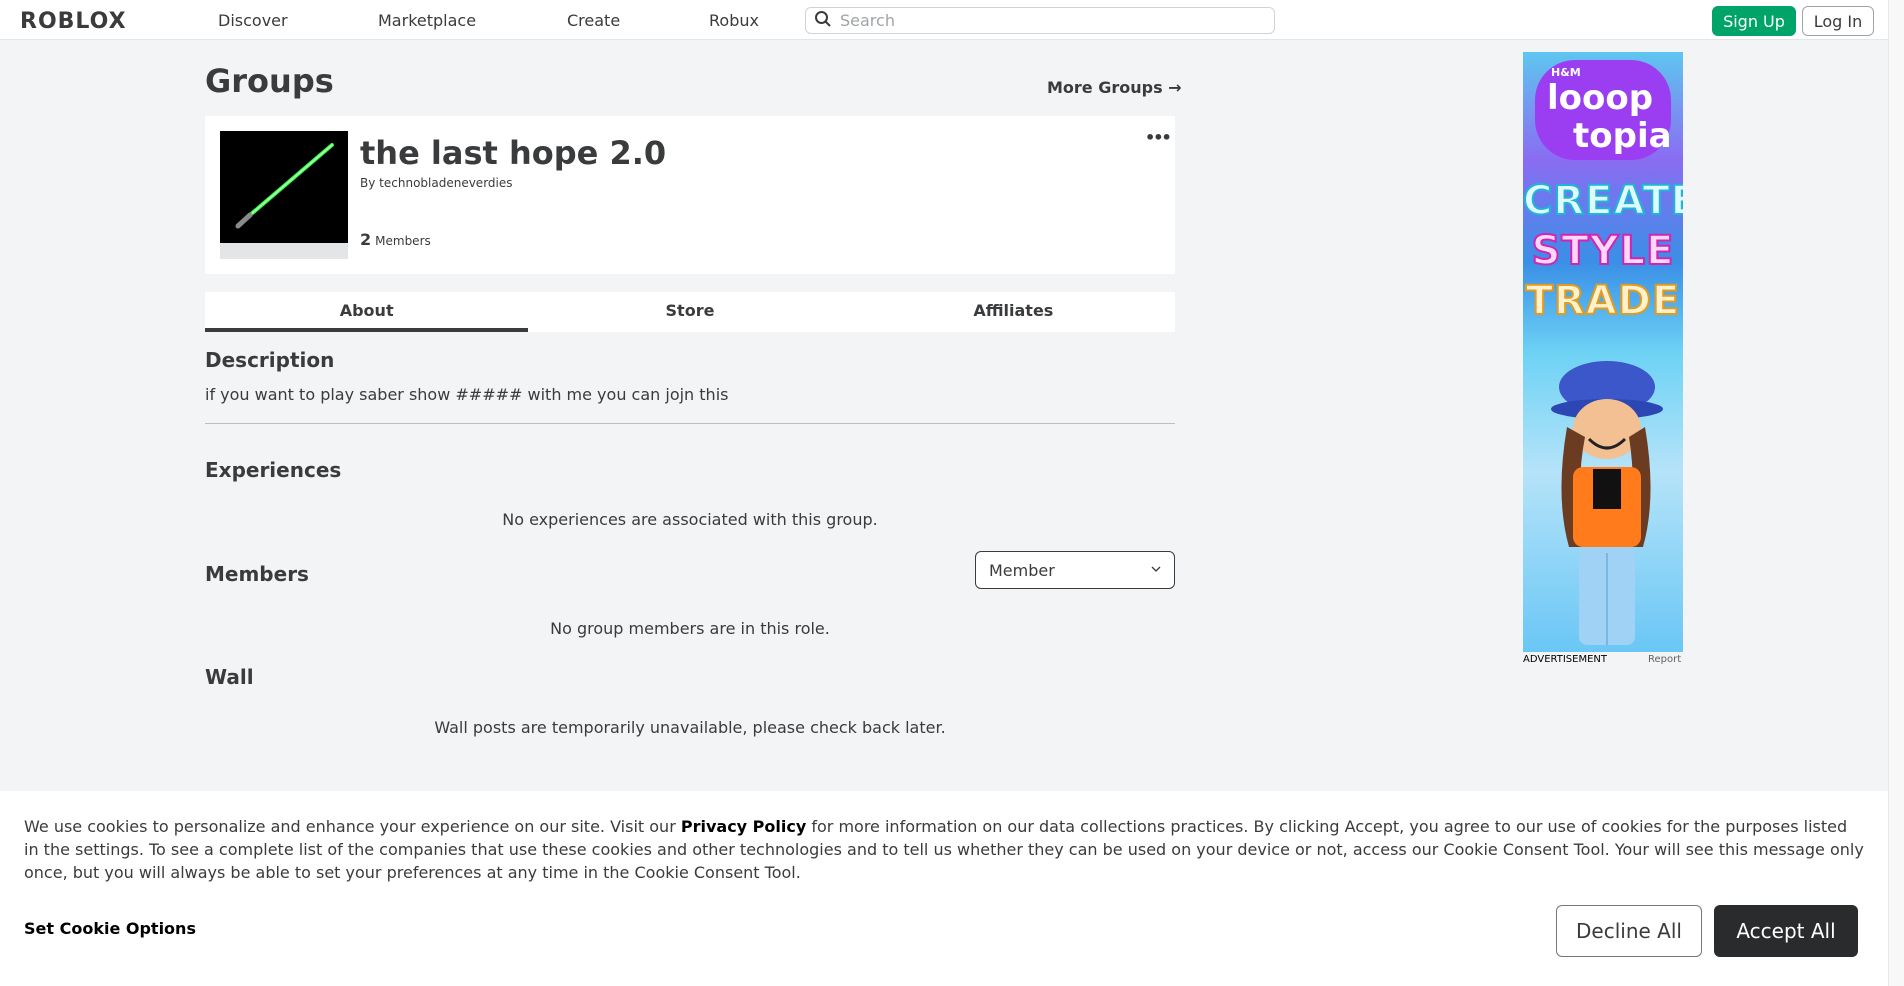 This screenshot has height=986, width=1904. What do you see at coordinates (1565, 659) in the screenshot?
I see `advertisement-label: ADVERTISEMENT` at bounding box center [1565, 659].